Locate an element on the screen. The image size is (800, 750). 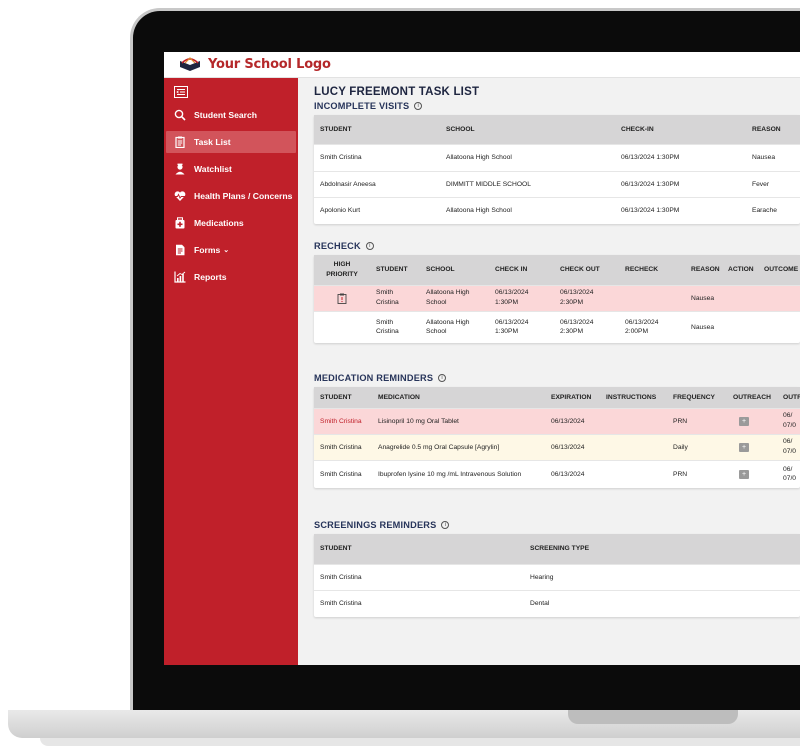
heart-pulse-icon is located at coordinates (180, 196).